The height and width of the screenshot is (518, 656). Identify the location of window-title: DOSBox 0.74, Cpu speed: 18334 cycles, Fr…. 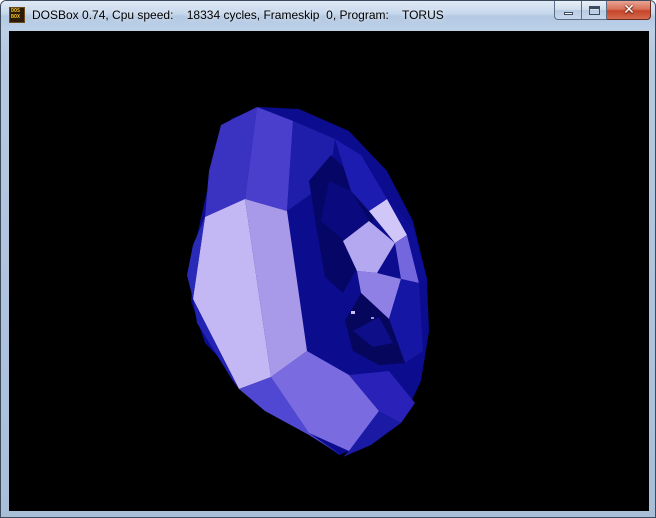
(238, 15).